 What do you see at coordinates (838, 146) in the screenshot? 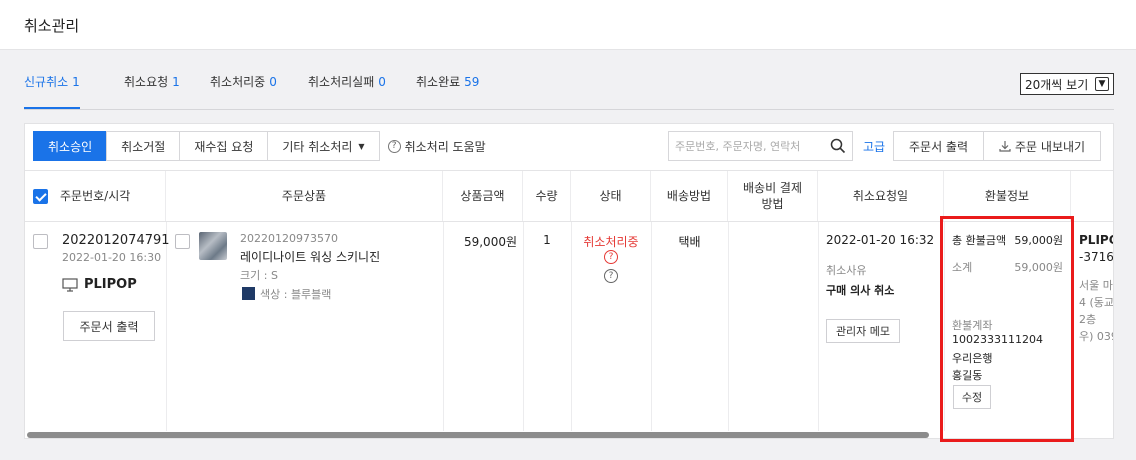
I see `search-icon` at bounding box center [838, 146].